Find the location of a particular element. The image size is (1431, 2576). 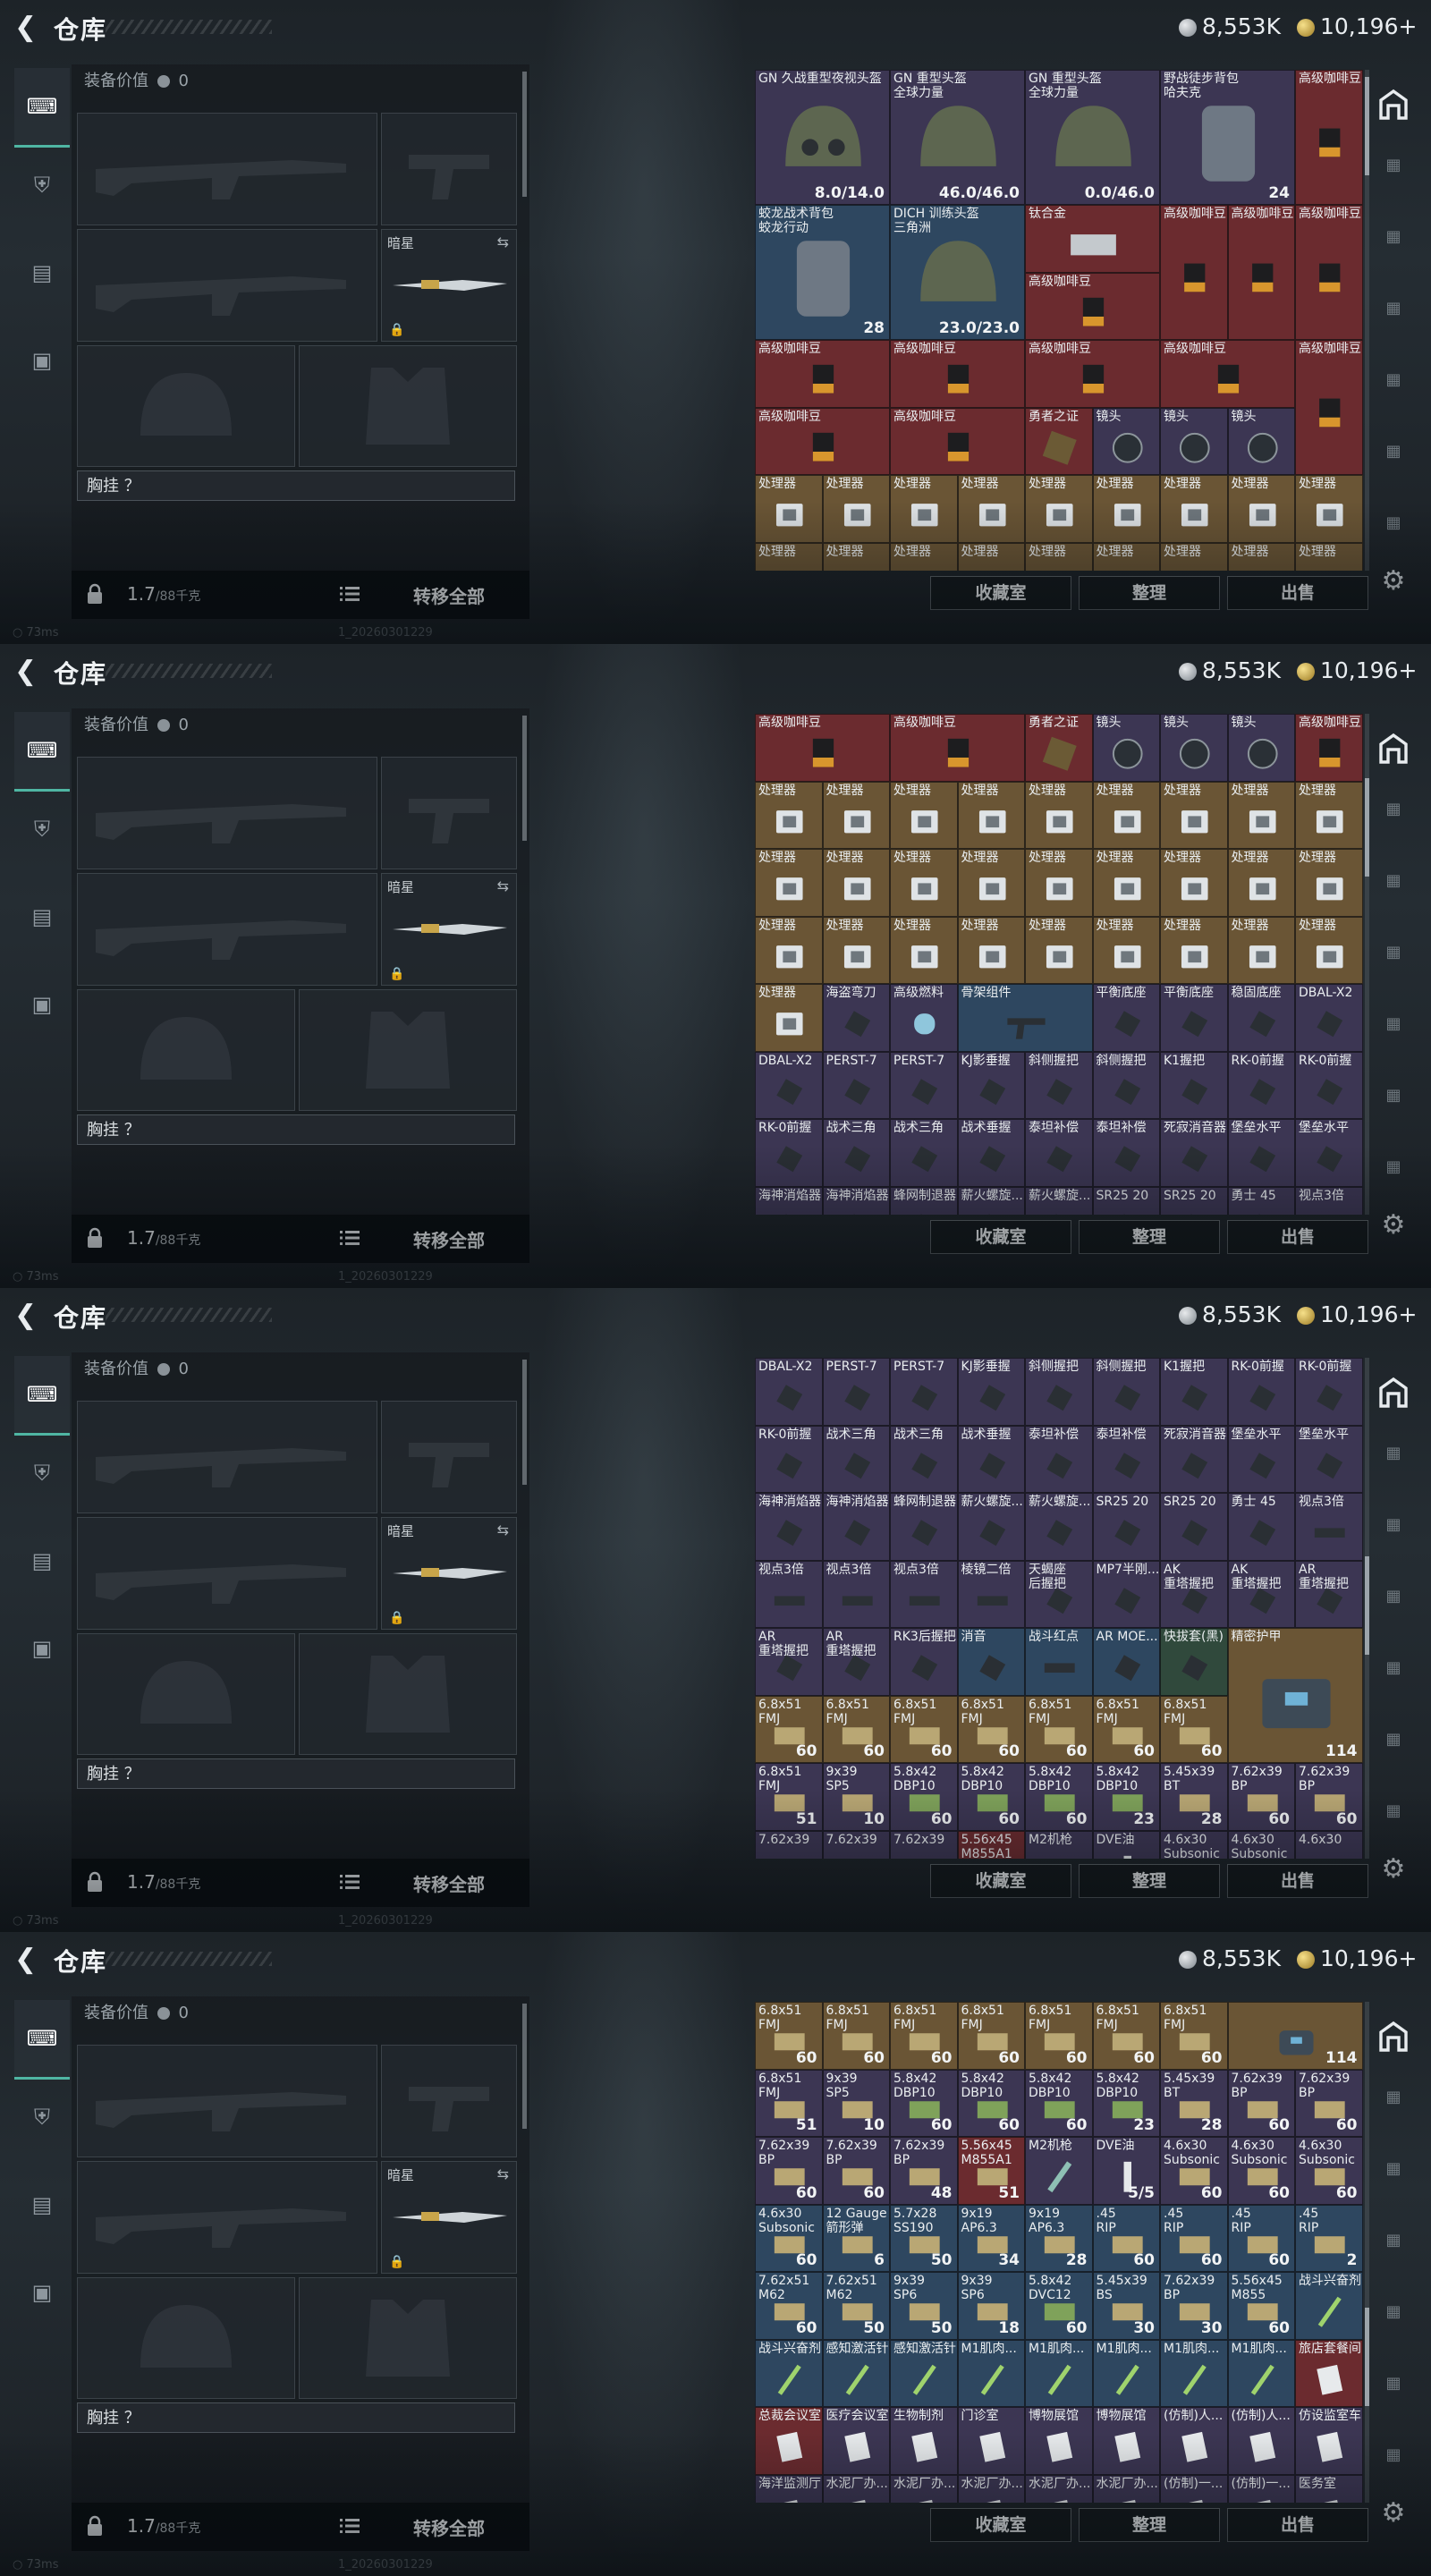

inventory-item: 战术三角 is located at coordinates (856, 1459).